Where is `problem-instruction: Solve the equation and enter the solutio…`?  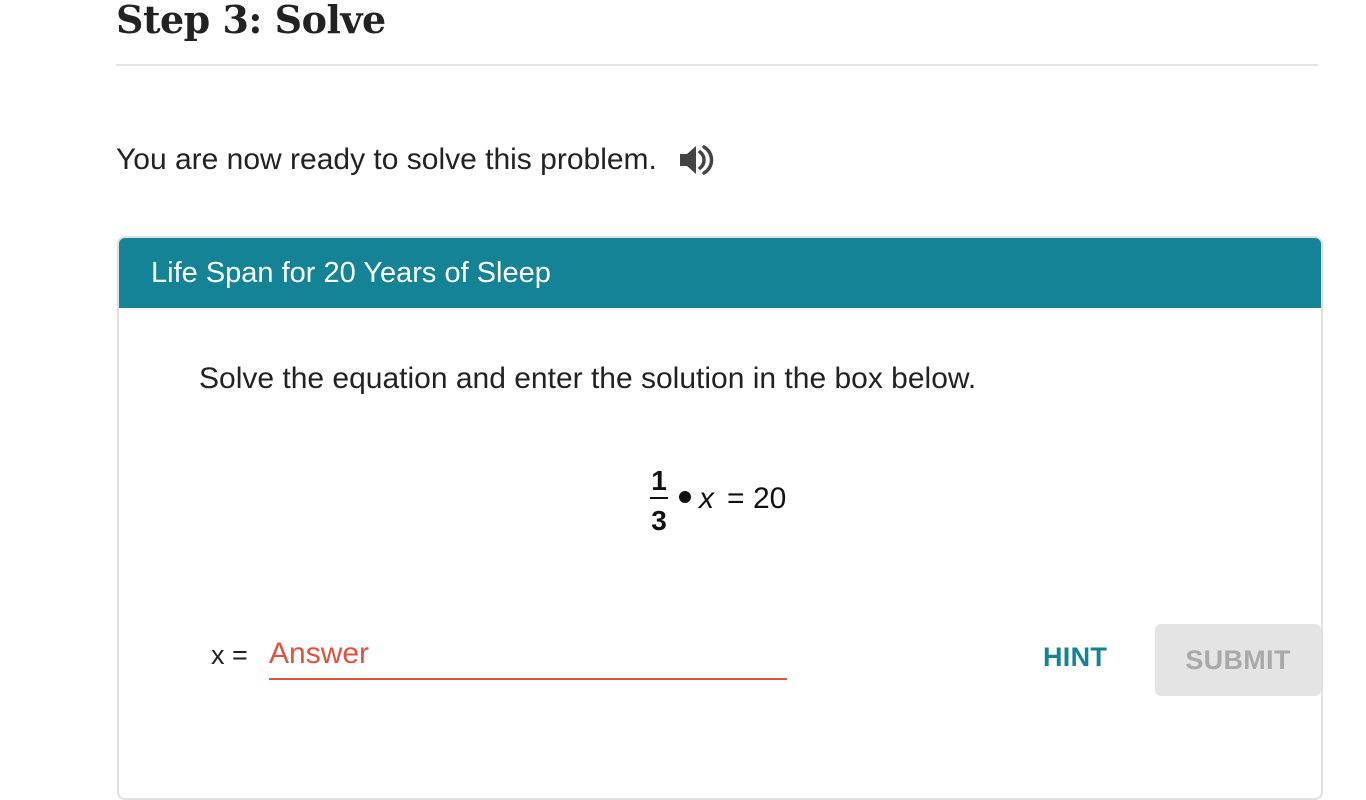
problem-instruction: Solve the equation and enter the solutio… is located at coordinates (588, 378).